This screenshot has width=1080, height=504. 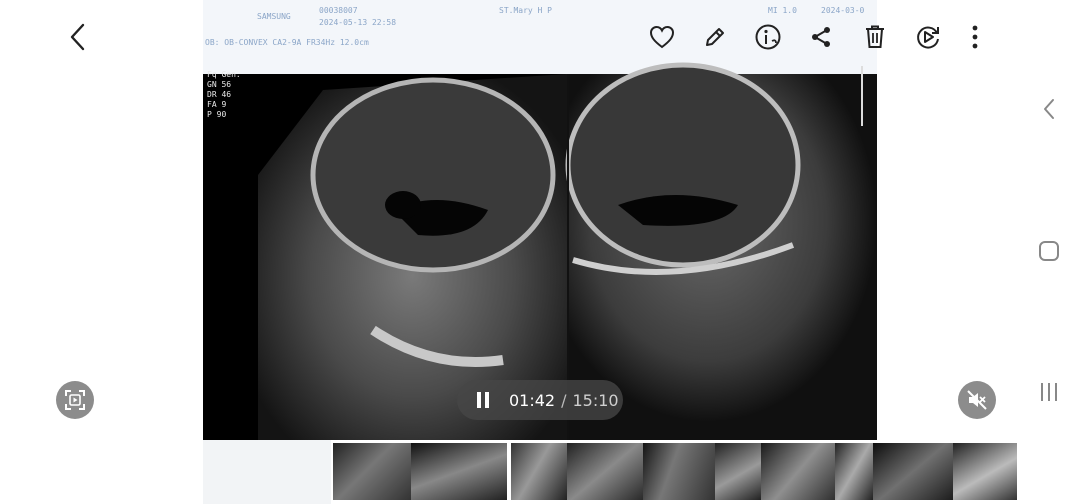 What do you see at coordinates (483, 400) in the screenshot?
I see `pause-icon` at bounding box center [483, 400].